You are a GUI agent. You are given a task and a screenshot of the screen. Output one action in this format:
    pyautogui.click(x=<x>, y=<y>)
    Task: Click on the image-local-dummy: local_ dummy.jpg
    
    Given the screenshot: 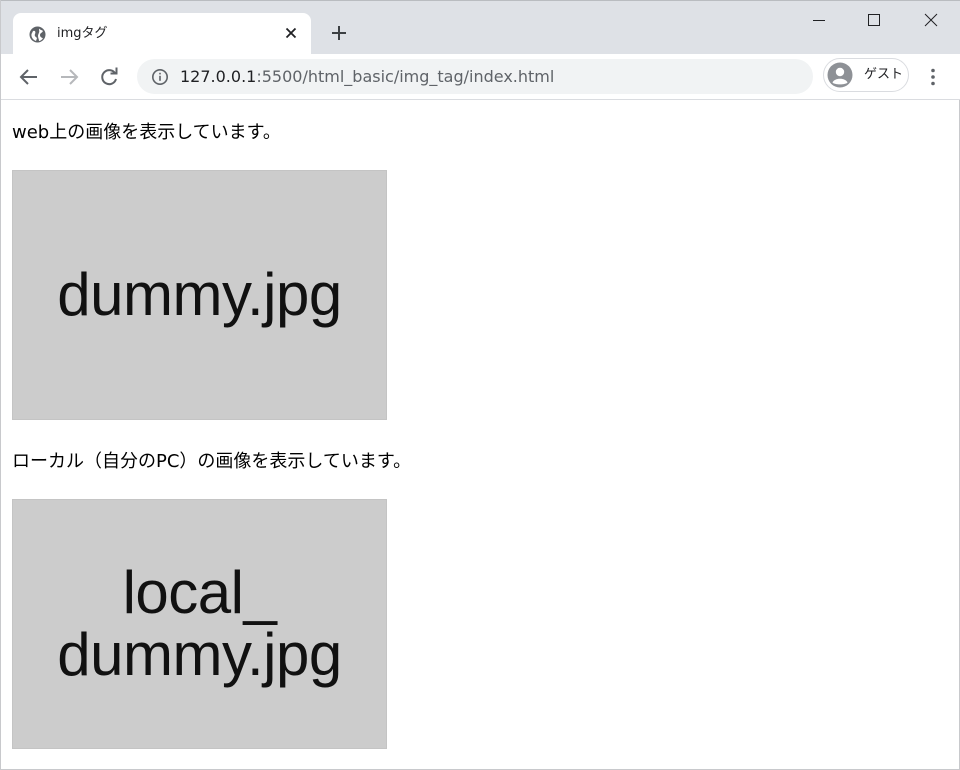 What is the action you would take?
    pyautogui.click(x=199, y=624)
    